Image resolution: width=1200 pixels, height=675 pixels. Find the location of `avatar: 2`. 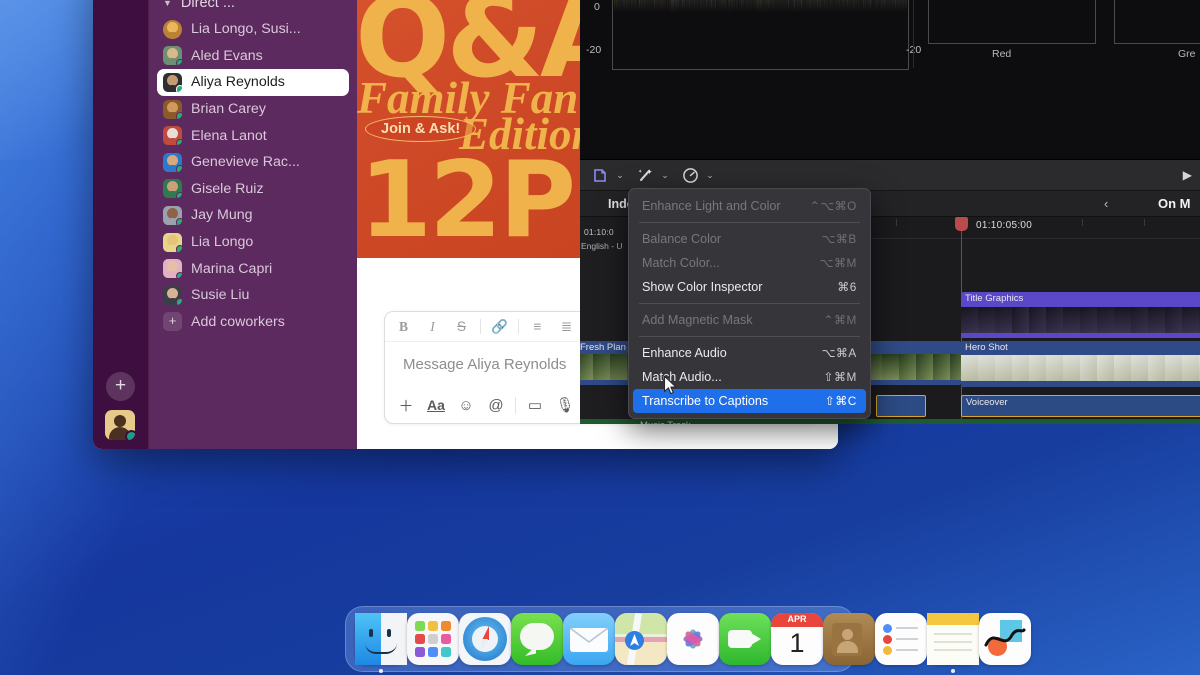

avatar: 2 is located at coordinates (172, 29).